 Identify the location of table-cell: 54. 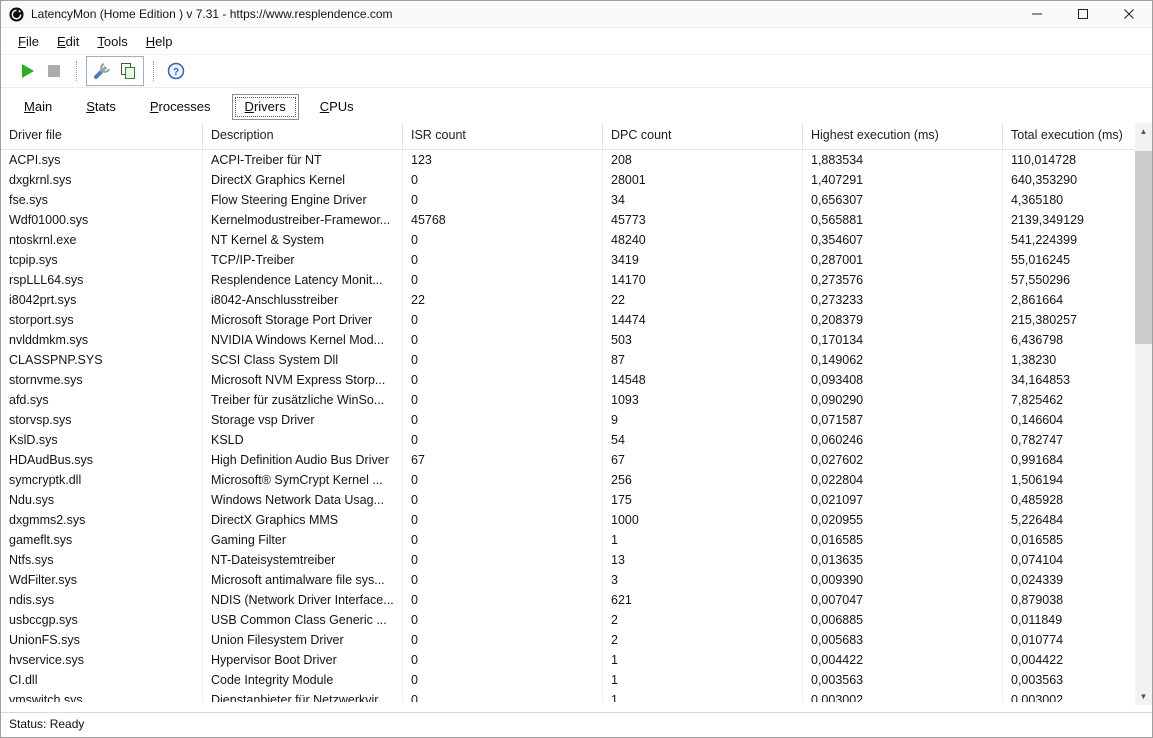
(703, 440).